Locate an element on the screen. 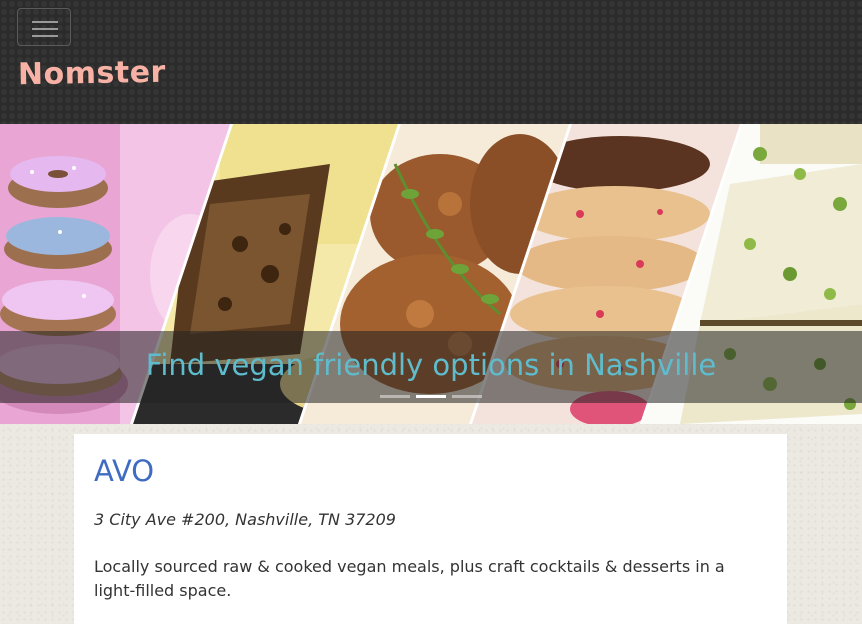 This screenshot has height=624, width=862. place-address: 3 City Ave #200, Nashville, TN 37209 is located at coordinates (245, 519).